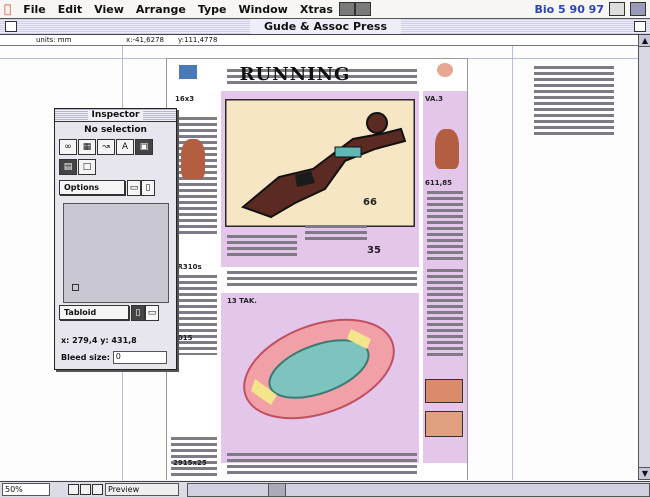 Image resolution: width=650 pixels, height=497 pixels. What do you see at coordinates (87, 147) in the screenshot?
I see `fill-tab-icon: ▦` at bounding box center [87, 147].